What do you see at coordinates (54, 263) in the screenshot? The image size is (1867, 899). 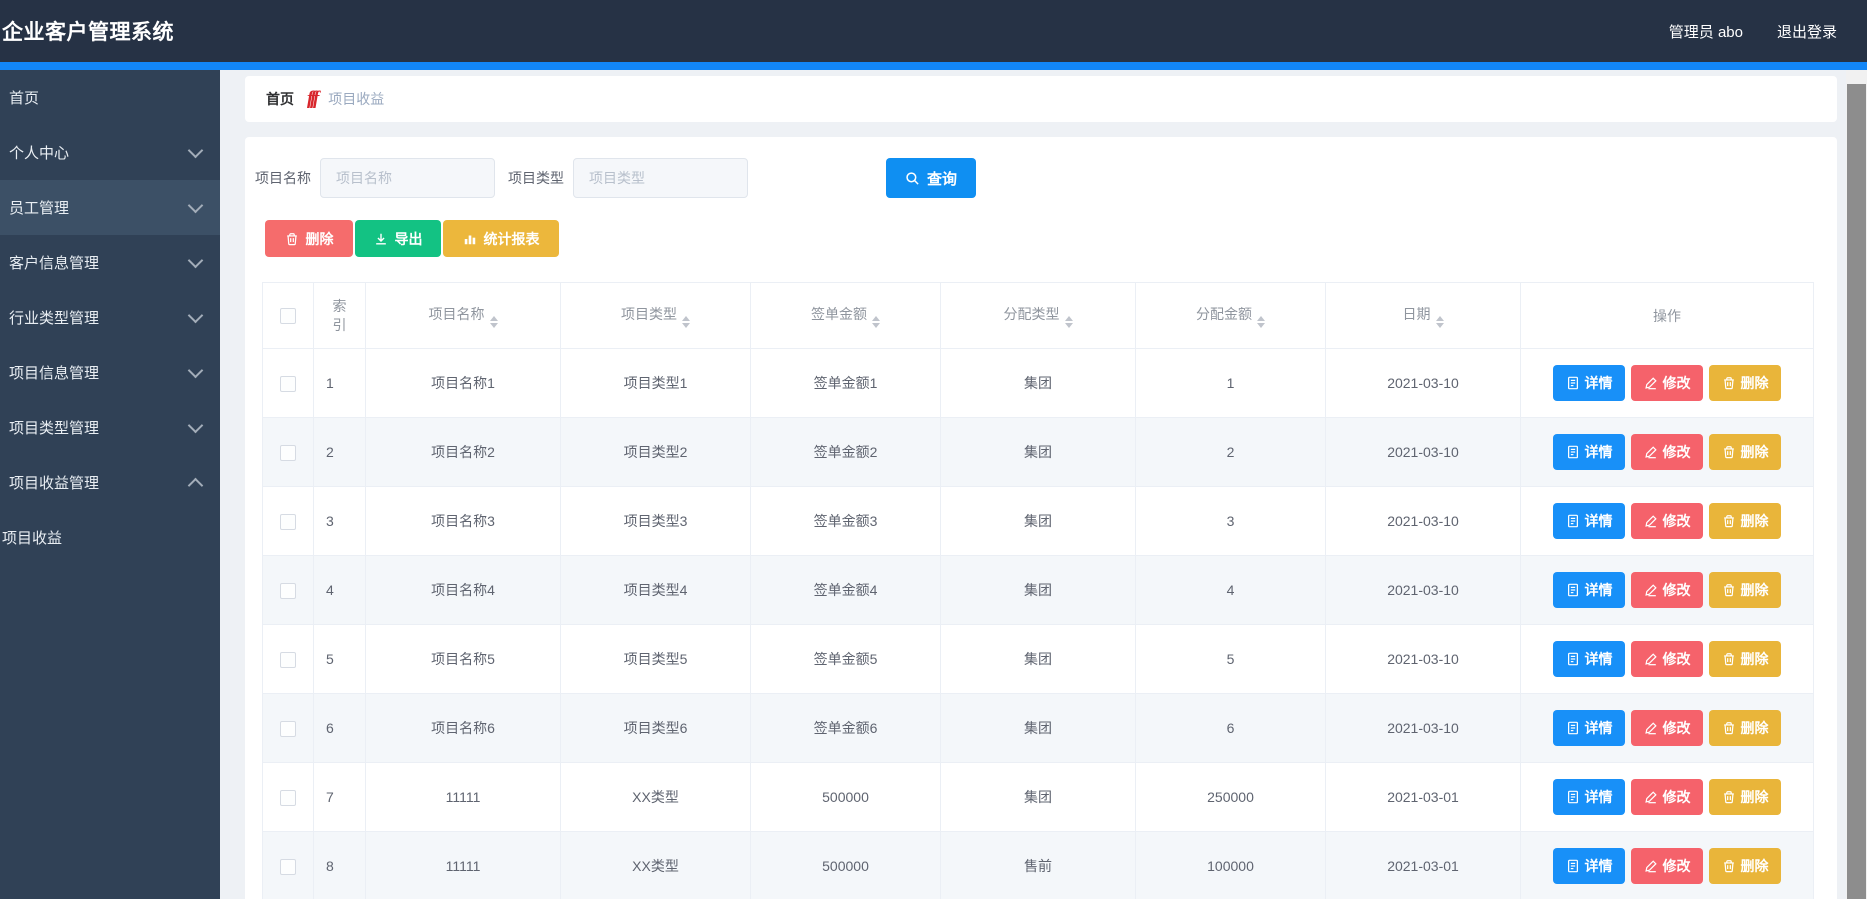 I see `sidebar-item-label: 客户信息管理` at bounding box center [54, 263].